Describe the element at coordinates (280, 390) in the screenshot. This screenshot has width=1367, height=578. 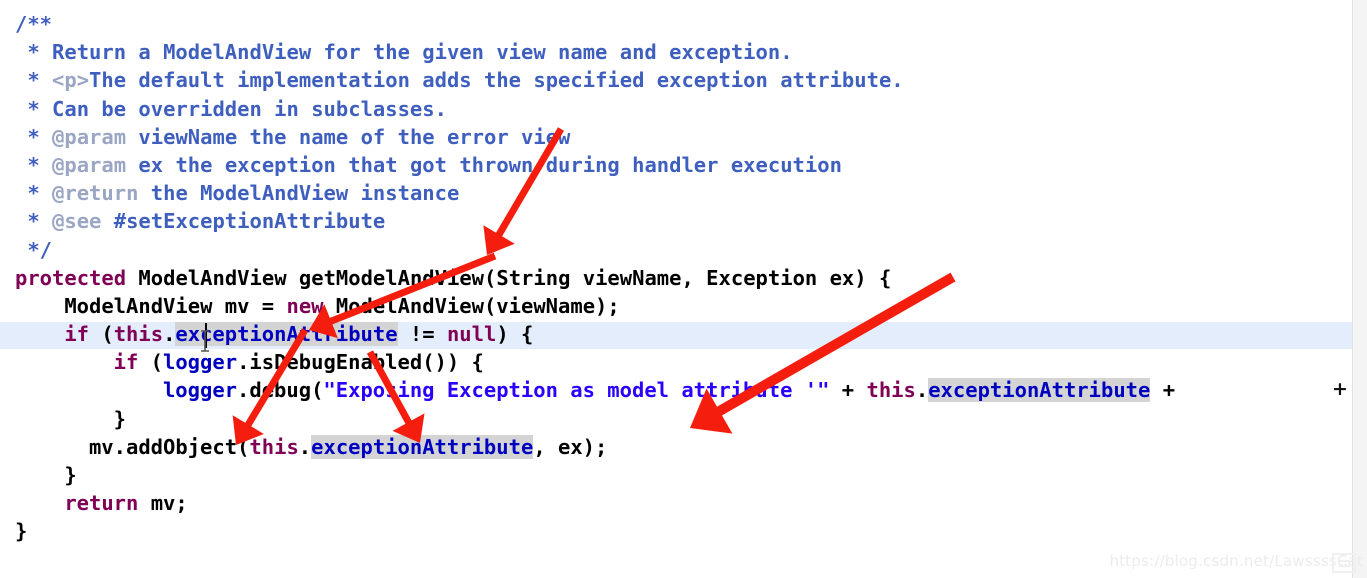
I see `code-token-pl: .debug(` at that location.